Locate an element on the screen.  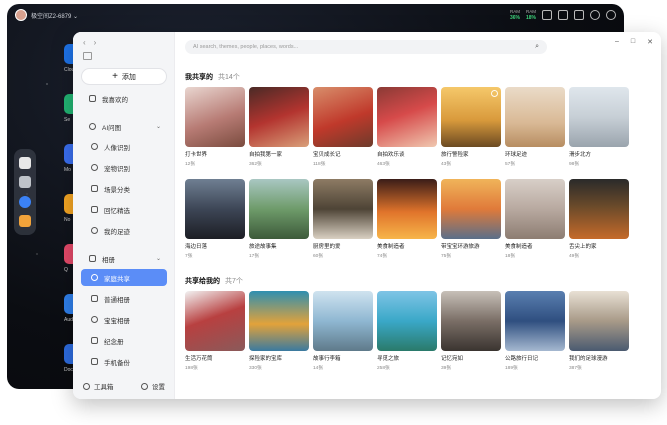
wrench-icon is located at coordinates (86, 386).